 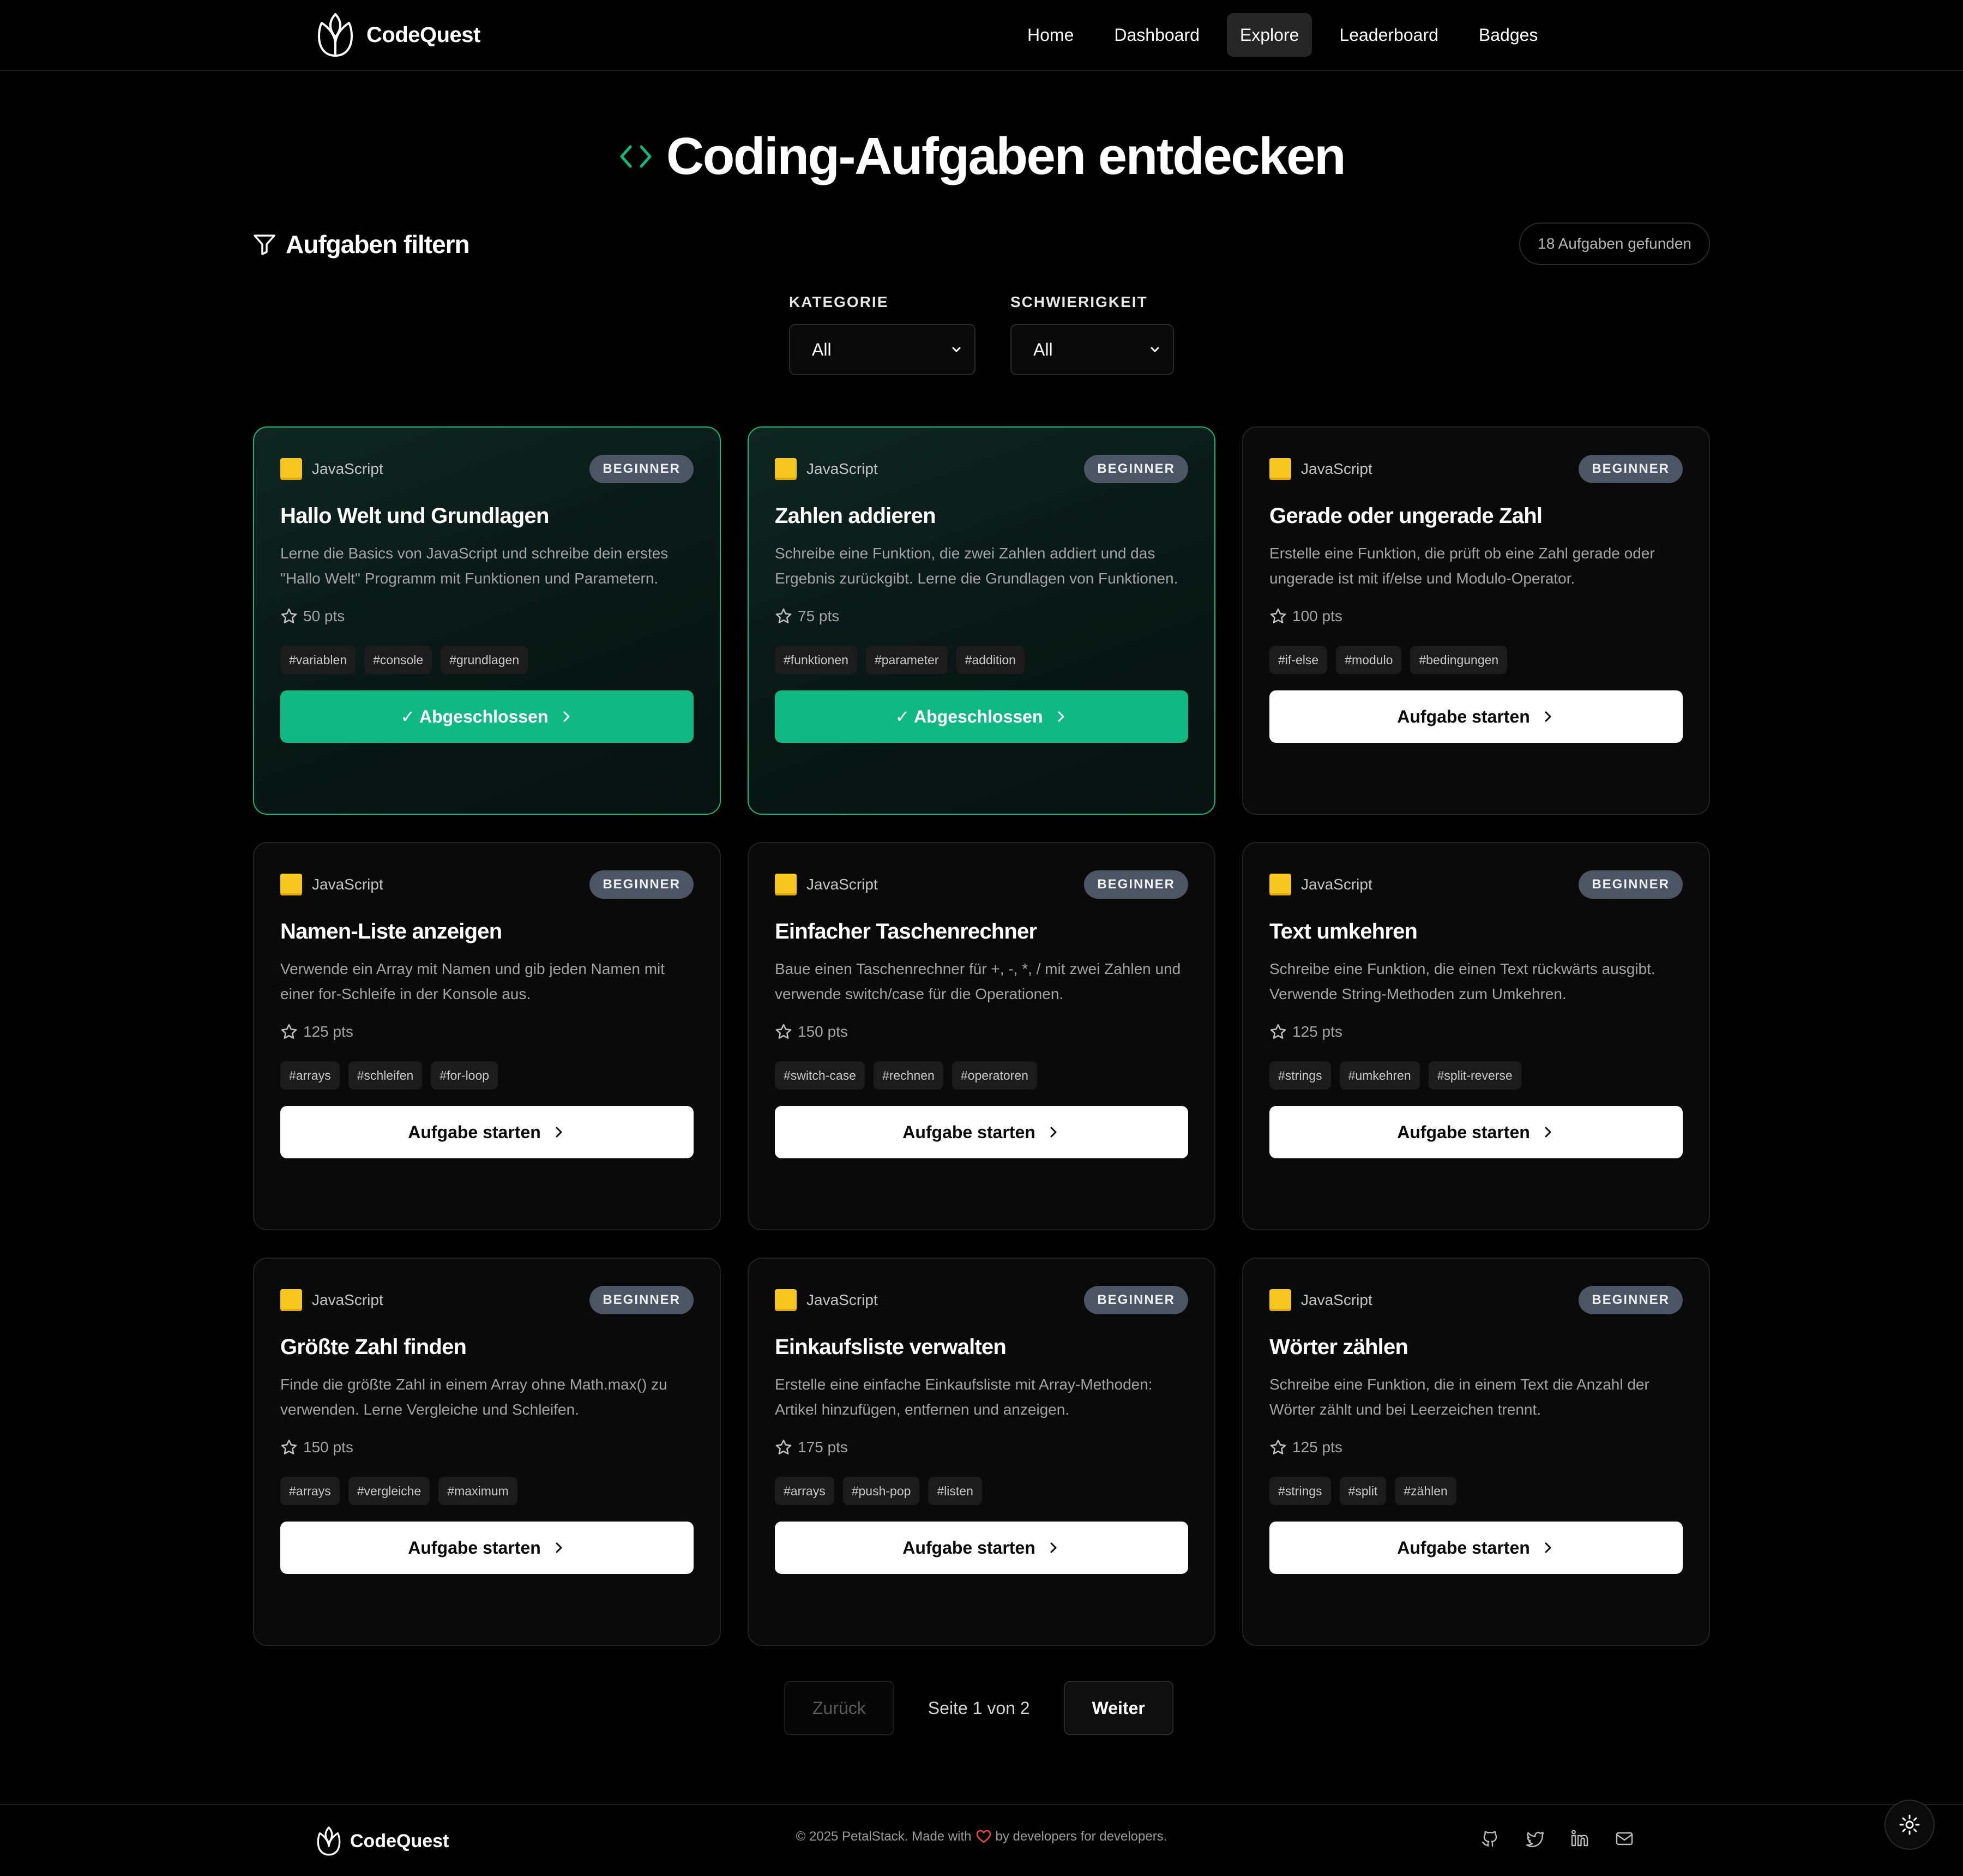 What do you see at coordinates (881, 1491) in the screenshot?
I see `task-tag: #push-pop` at bounding box center [881, 1491].